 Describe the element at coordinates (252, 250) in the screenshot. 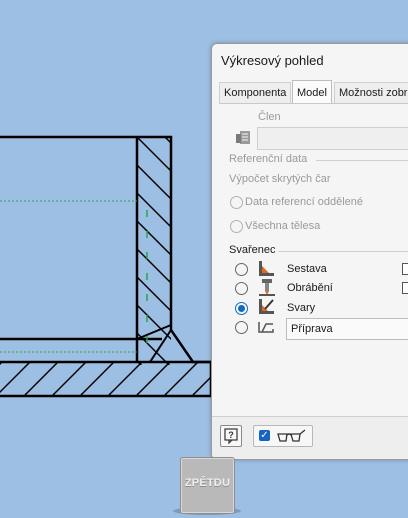

I see `weldment-header: Svařenec` at that location.